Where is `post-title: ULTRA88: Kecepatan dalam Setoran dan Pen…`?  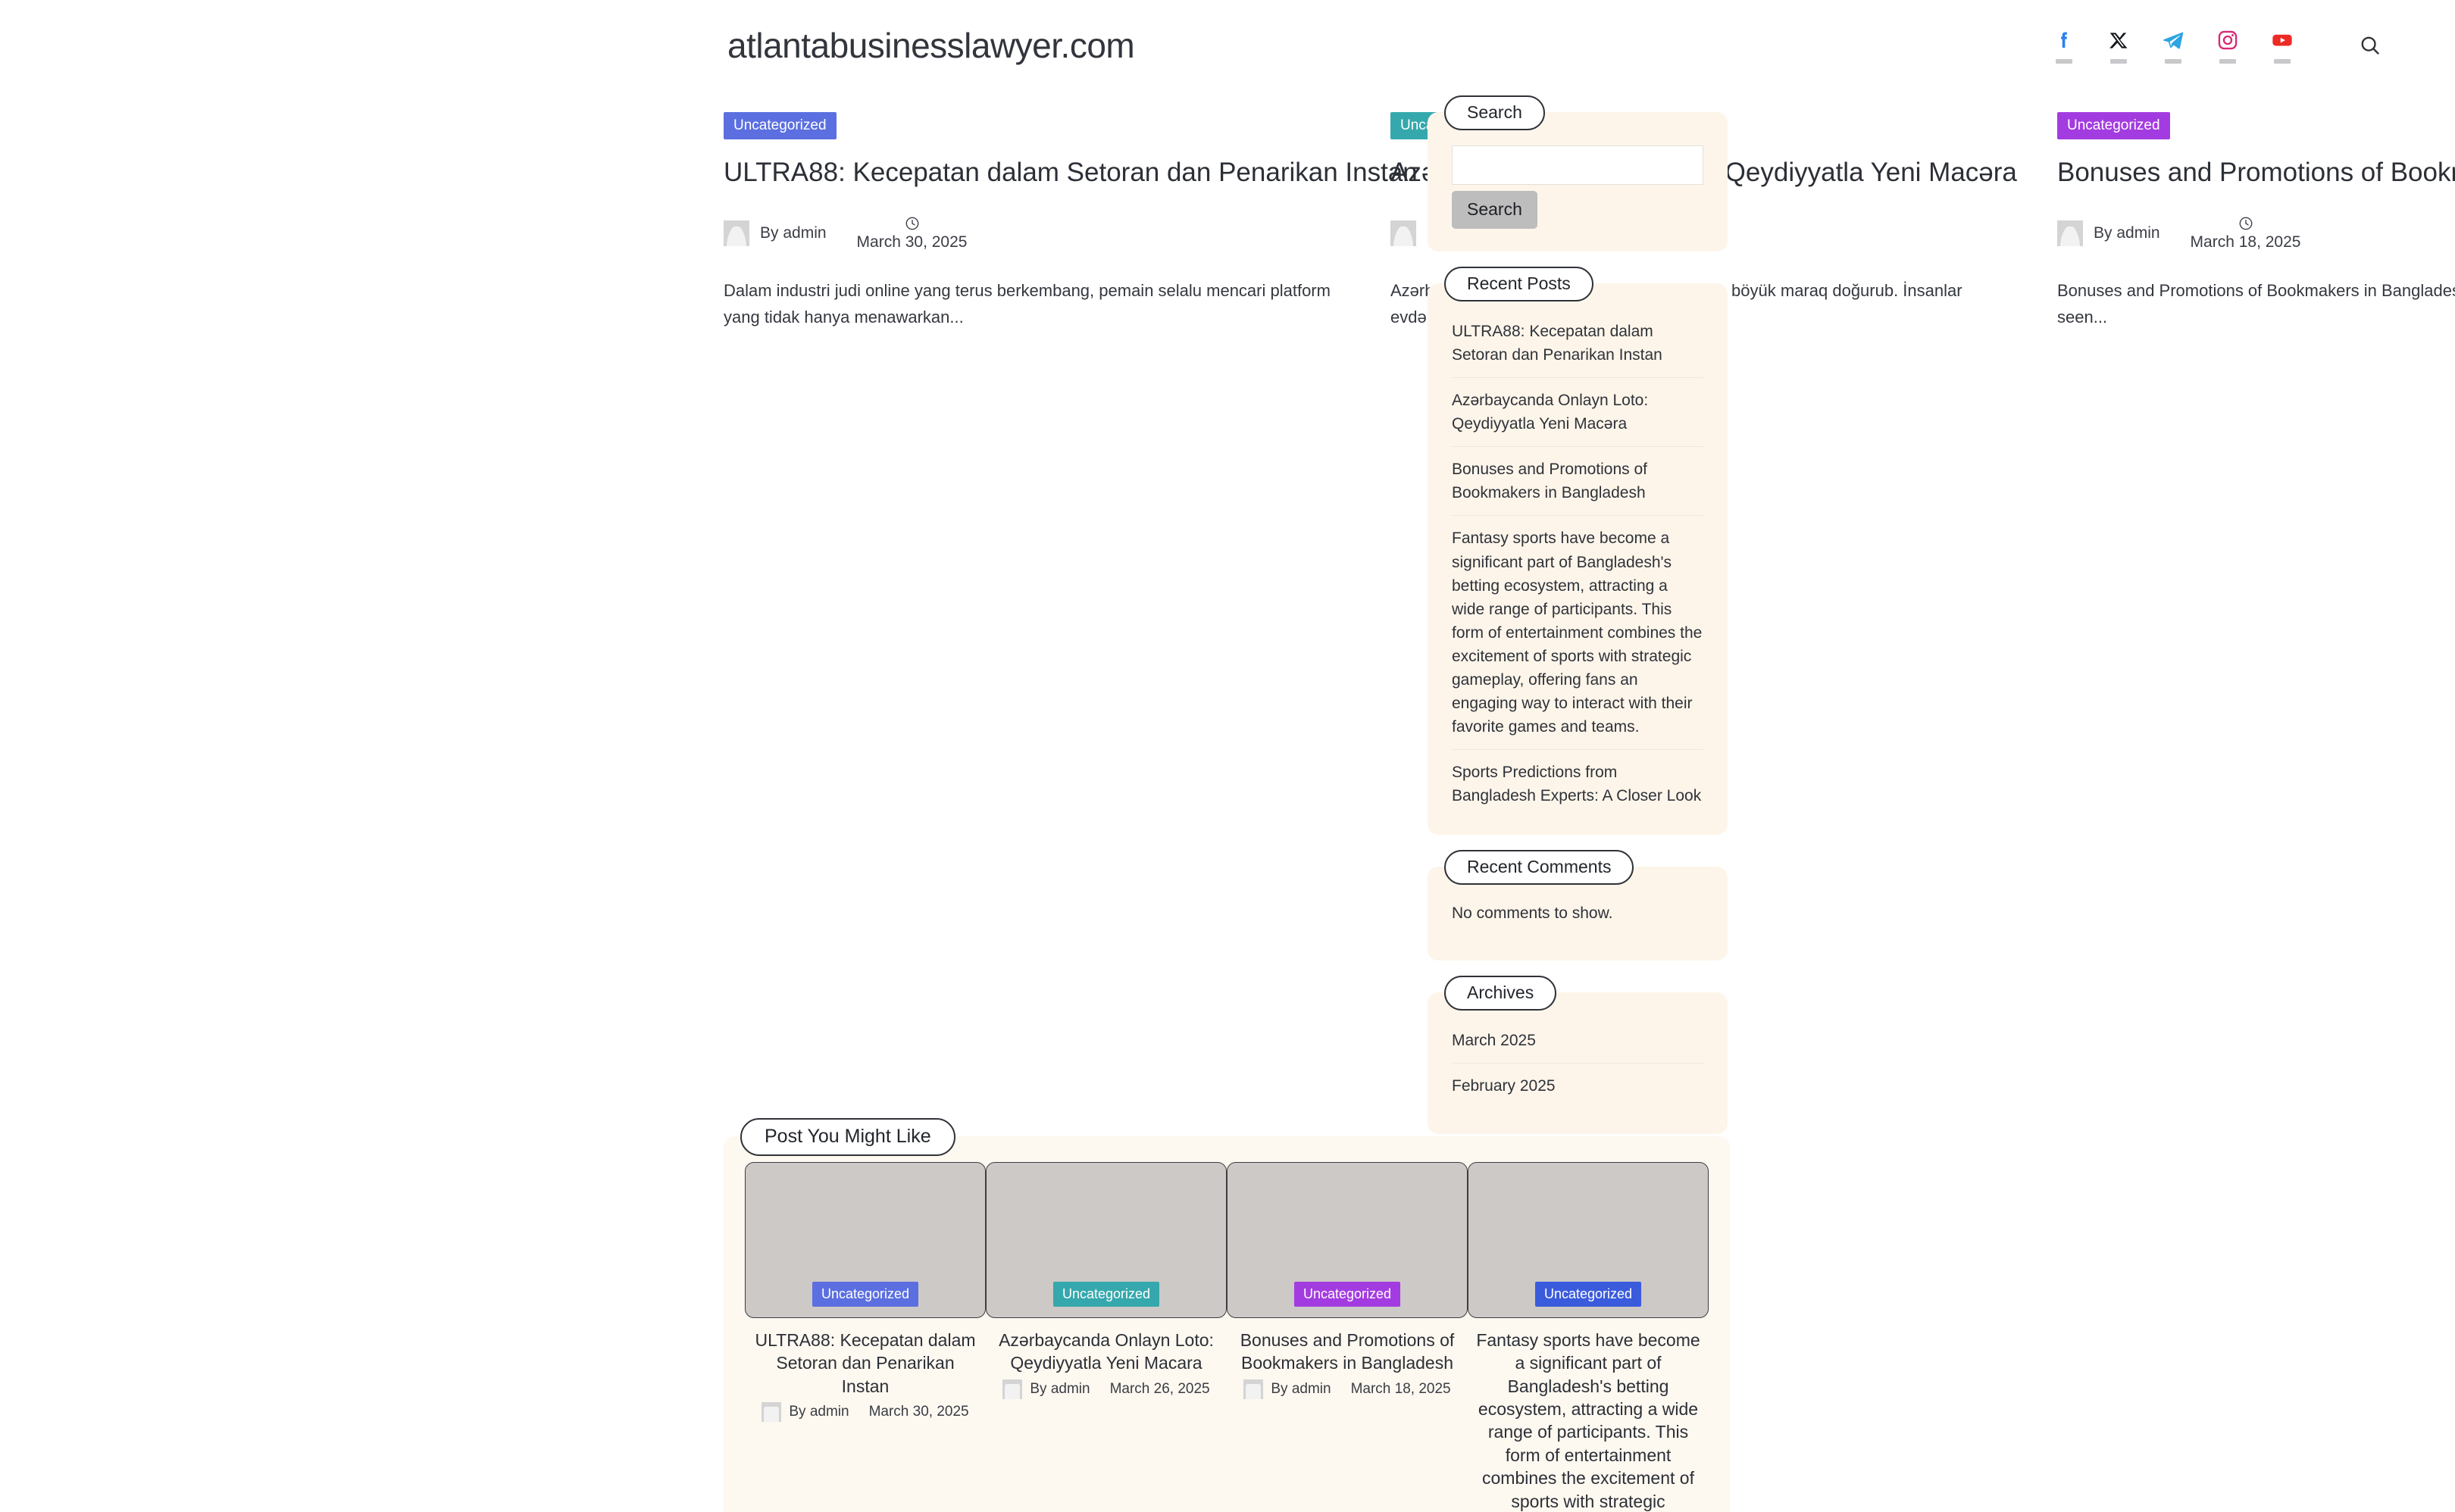 post-title: ULTRA88: Kecepatan dalam Setoran dan Pen… is located at coordinates (1071, 172).